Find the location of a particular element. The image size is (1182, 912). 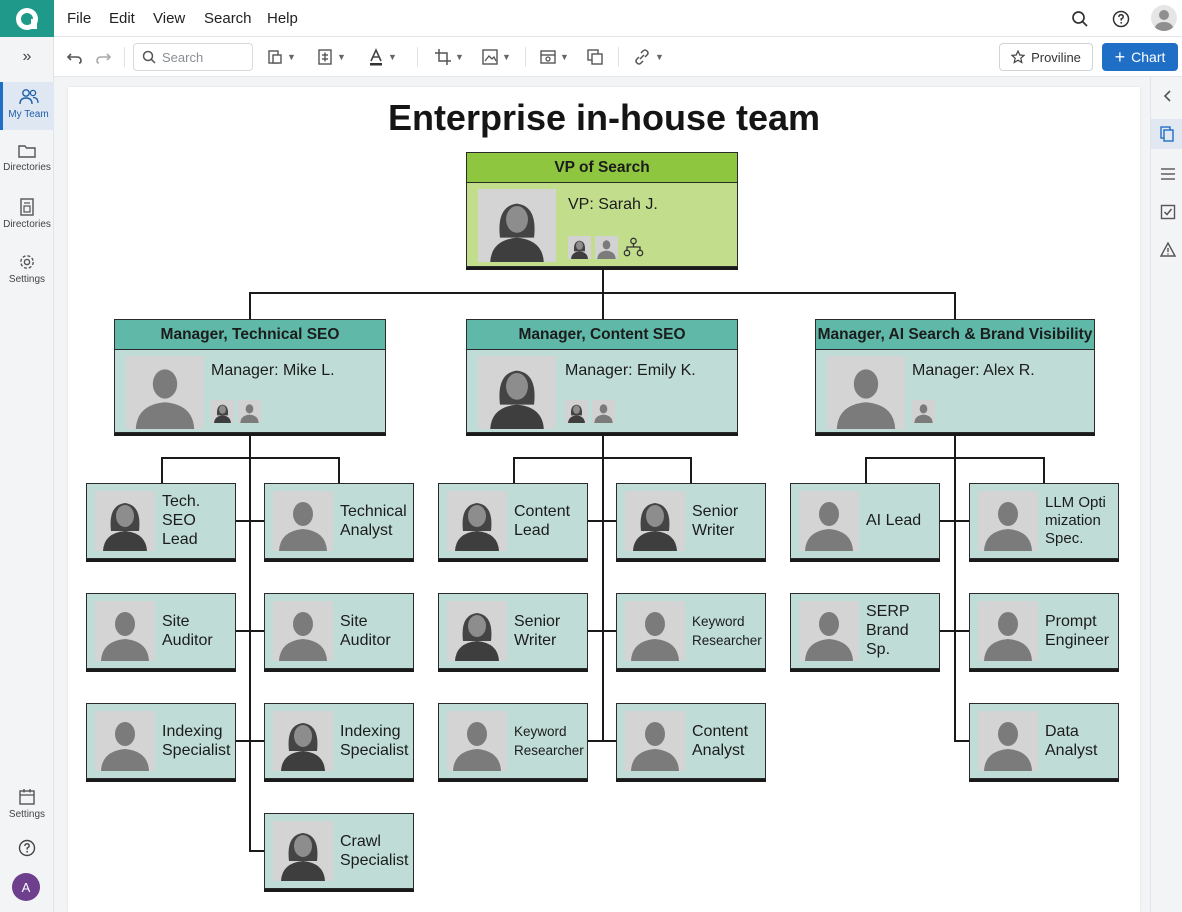

link-button: ▼ is located at coordinates (648, 57).